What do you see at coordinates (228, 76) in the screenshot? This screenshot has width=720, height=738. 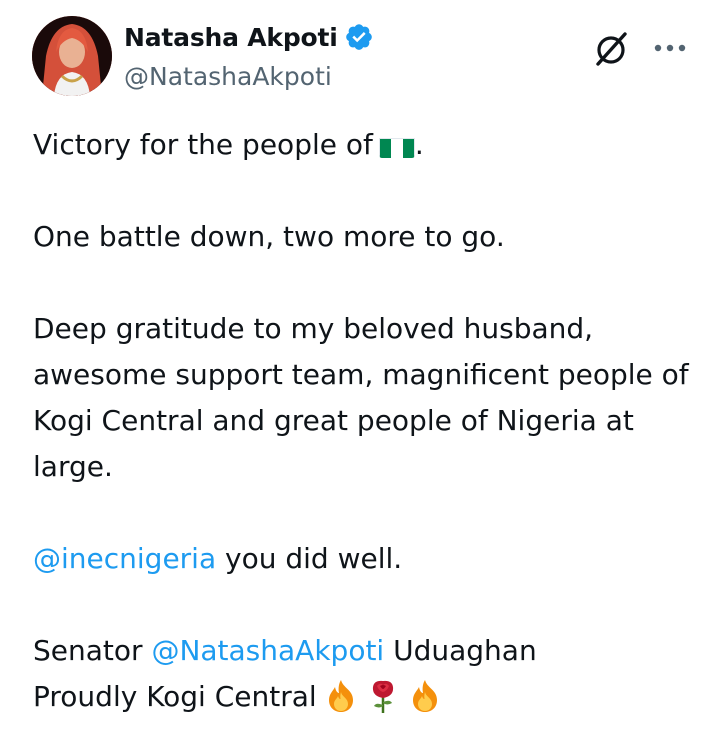 I see `author-handle: @NatashaAkpoti` at bounding box center [228, 76].